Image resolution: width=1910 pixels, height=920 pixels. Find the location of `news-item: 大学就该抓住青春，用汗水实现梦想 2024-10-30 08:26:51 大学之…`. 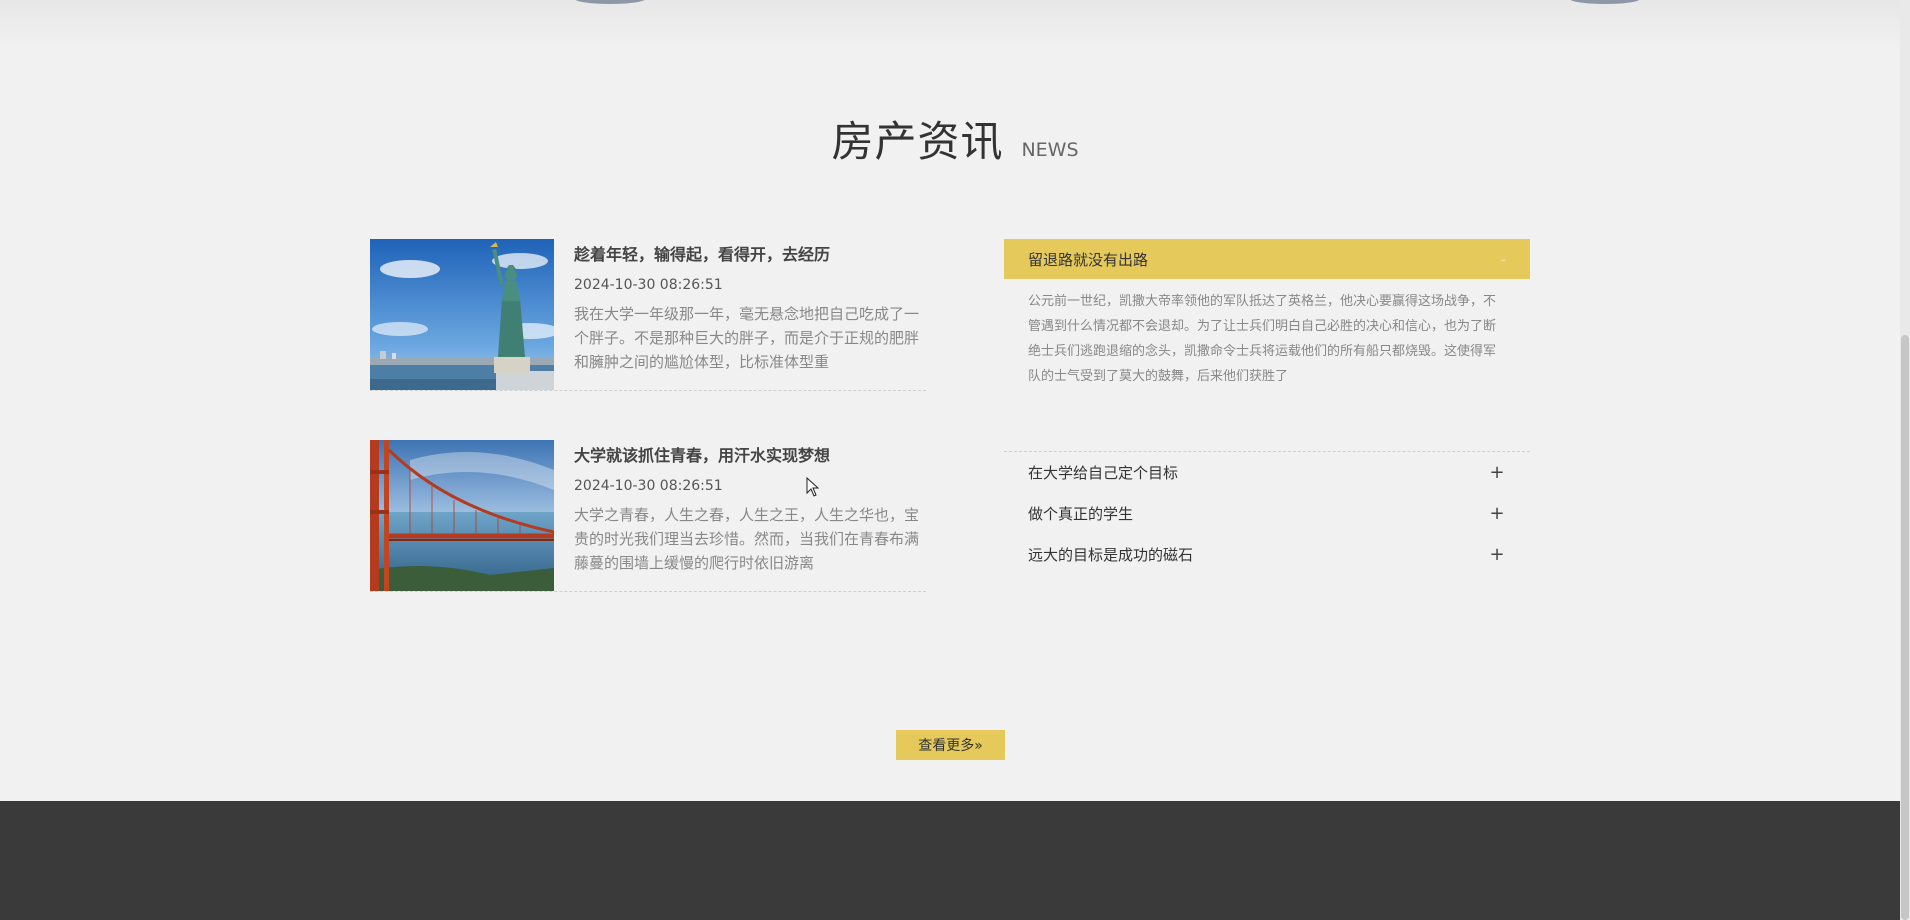

news-item: 大学就该抓住青春，用汗水实现梦想 2024-10-30 08:26:51 大学之… is located at coordinates (648, 516).